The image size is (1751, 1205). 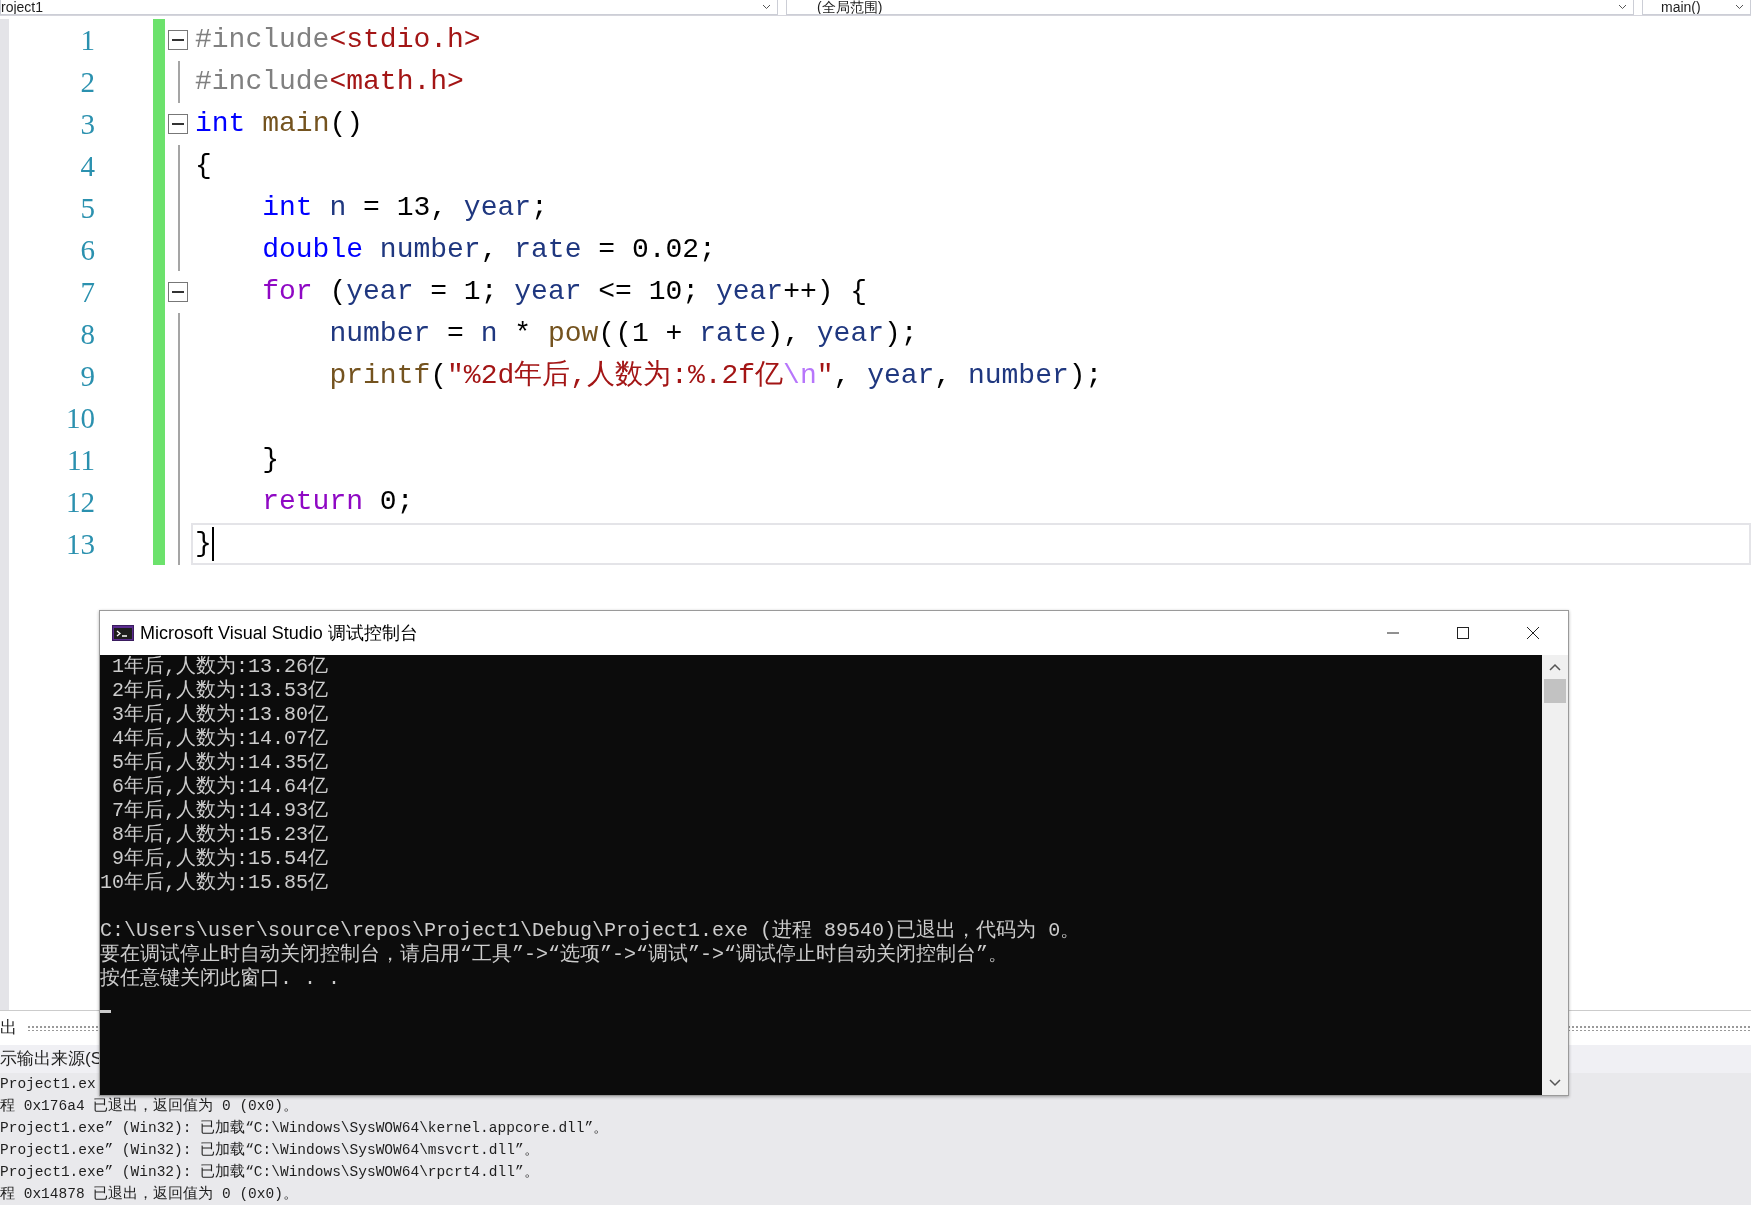 What do you see at coordinates (220, 667) in the screenshot?
I see `console-line: 1年后,人数为:13.26亿` at bounding box center [220, 667].